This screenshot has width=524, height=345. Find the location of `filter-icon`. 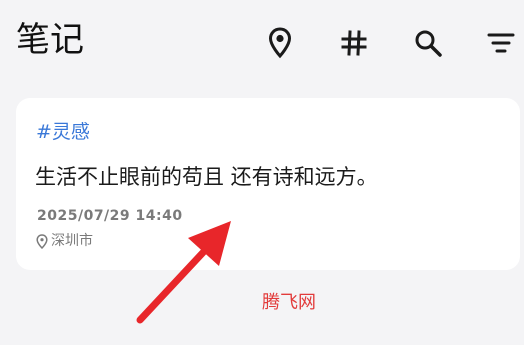

filter-icon is located at coordinates (501, 43).